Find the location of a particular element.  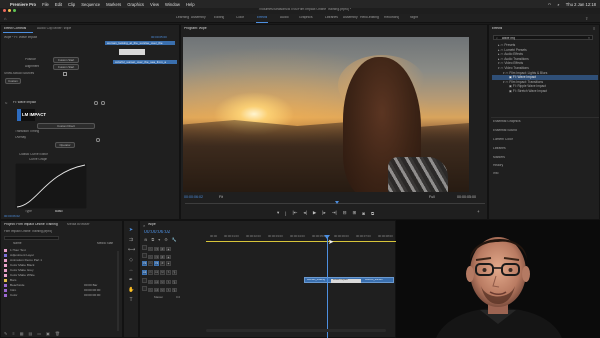

clear-icon: × is located at coordinates (589, 38).